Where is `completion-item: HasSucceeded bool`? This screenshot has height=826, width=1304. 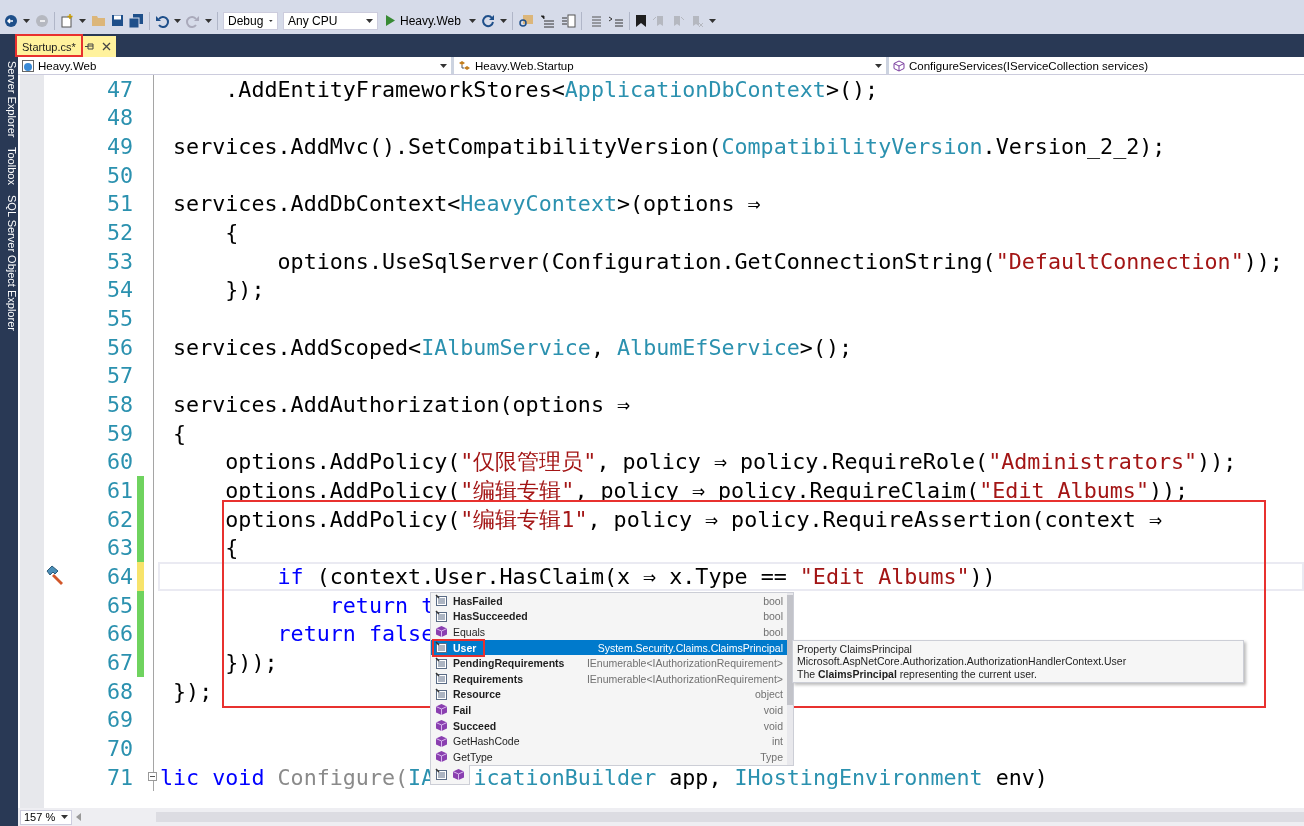
completion-item: HasSucceeded bool is located at coordinates (609, 616).